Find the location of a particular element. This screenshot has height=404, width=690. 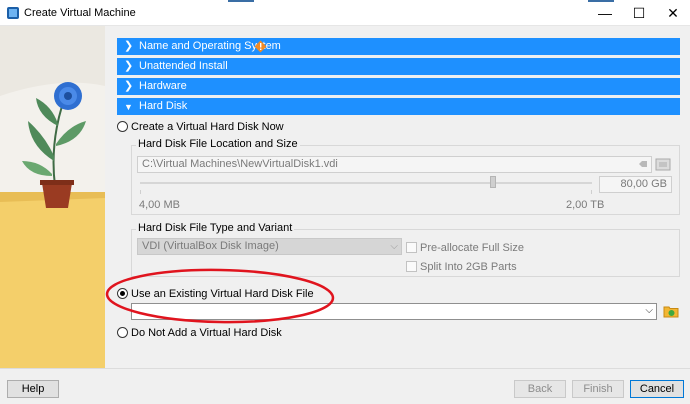

create-disk-radio is located at coordinates (122, 126).